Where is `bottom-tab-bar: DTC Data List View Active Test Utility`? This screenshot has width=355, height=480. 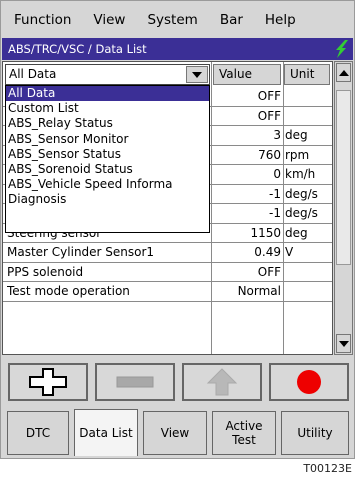 bottom-tab-bar: DTC Data List View Active Test Utility is located at coordinates (177, 433).